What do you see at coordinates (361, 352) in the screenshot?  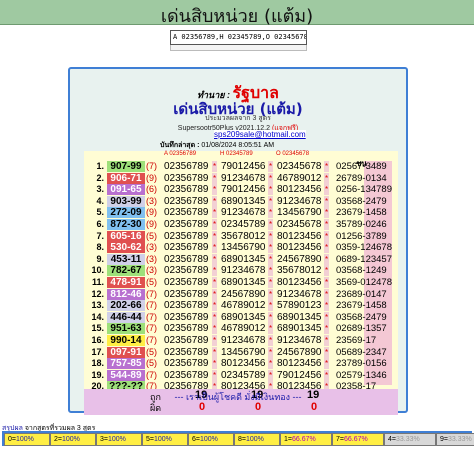 I see `result-digits: 05689-2347` at bounding box center [361, 352].